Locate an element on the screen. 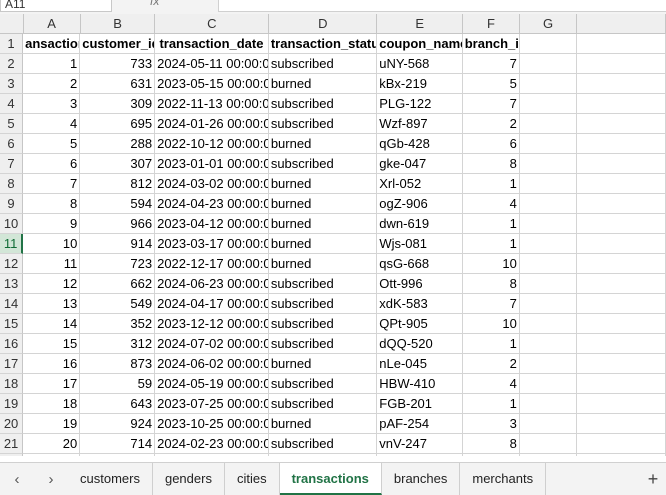 This screenshot has width=666, height=495. next-sheet-icon: › is located at coordinates (51, 479).